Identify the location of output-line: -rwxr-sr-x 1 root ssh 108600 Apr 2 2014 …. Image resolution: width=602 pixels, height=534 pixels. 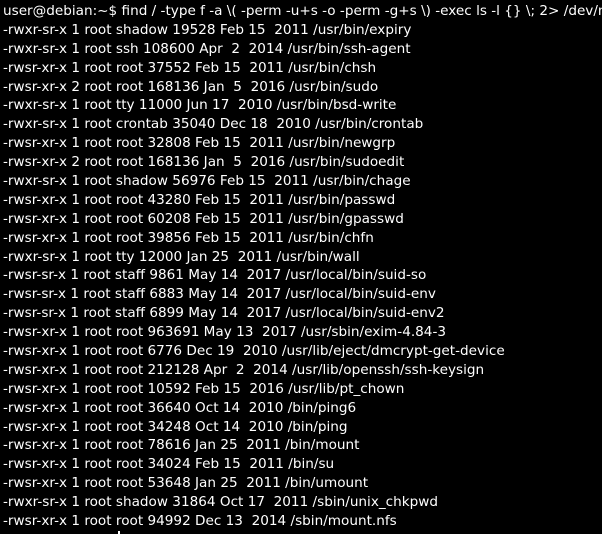
(207, 48).